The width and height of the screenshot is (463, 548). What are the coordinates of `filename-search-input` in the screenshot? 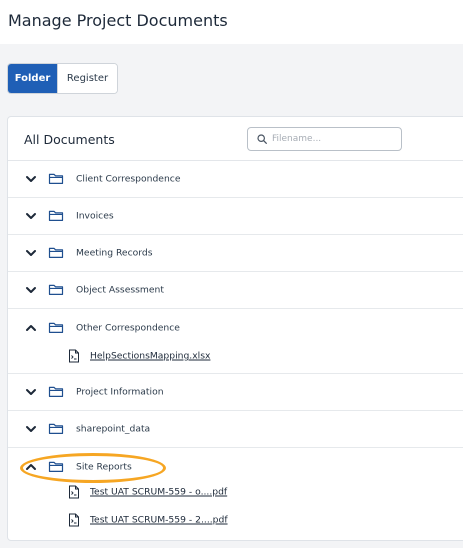 It's located at (332, 139).